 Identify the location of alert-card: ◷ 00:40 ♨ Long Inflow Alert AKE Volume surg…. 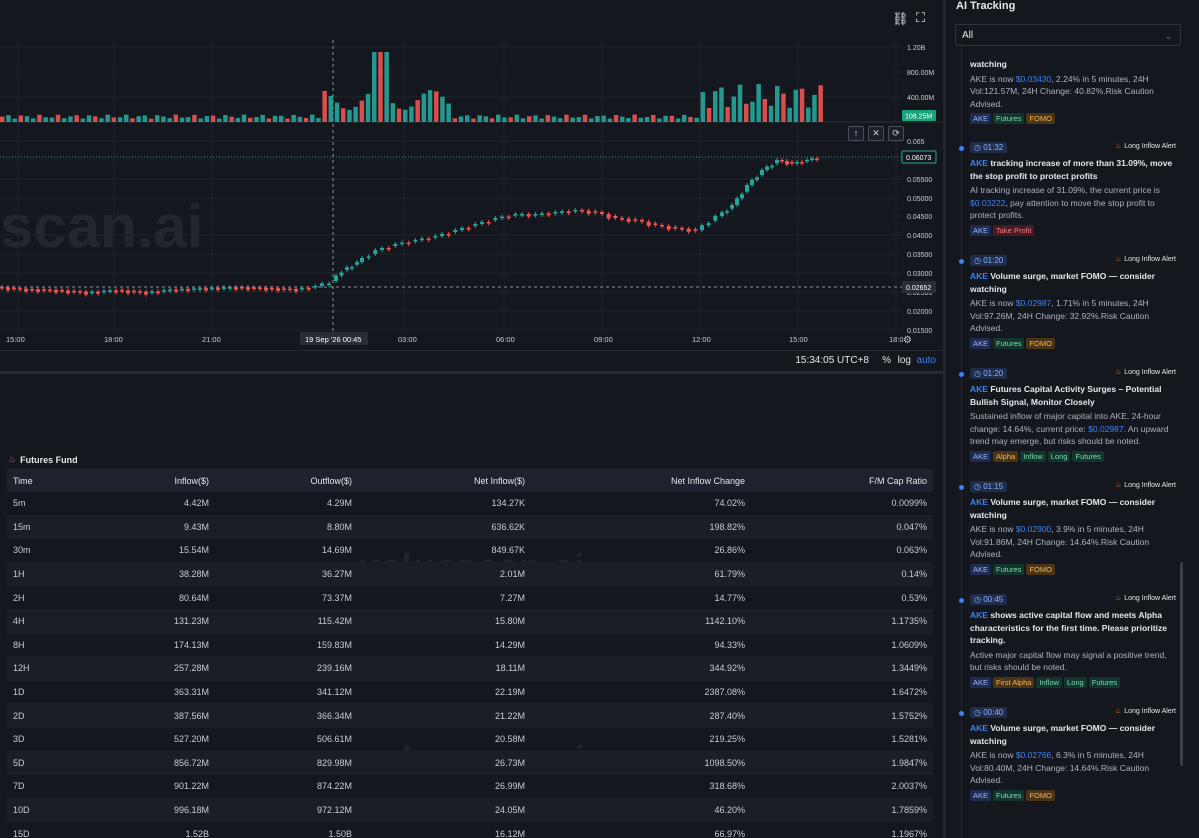
(1069, 753).